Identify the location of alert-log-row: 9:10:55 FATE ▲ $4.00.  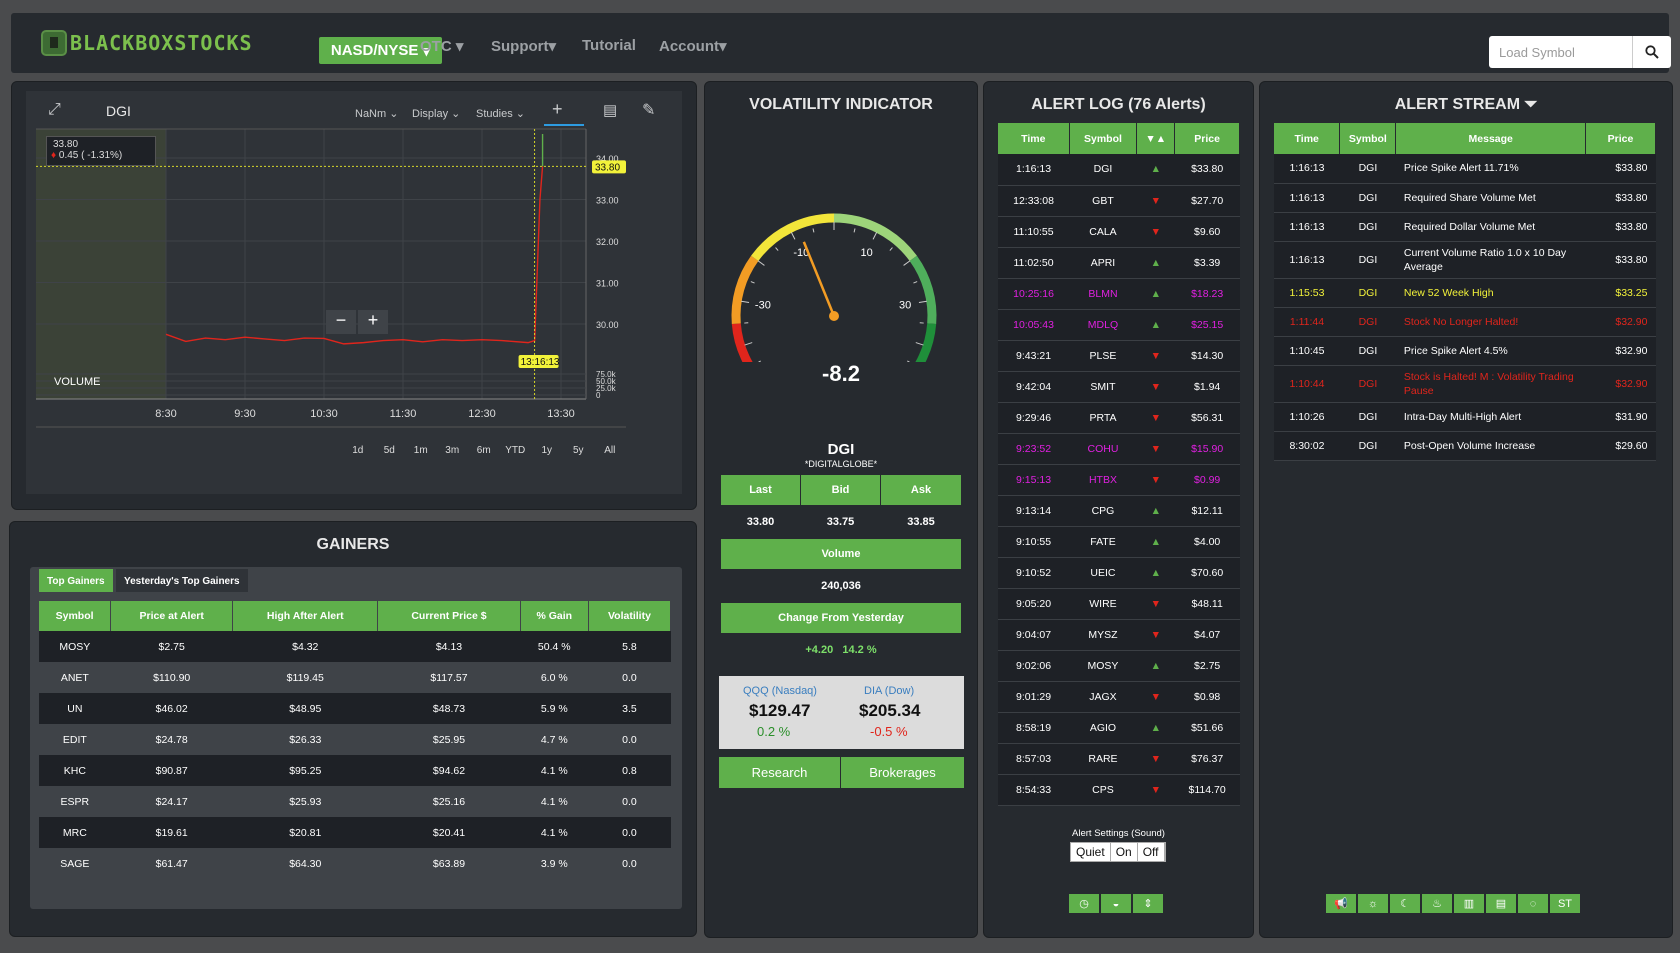
(1119, 542).